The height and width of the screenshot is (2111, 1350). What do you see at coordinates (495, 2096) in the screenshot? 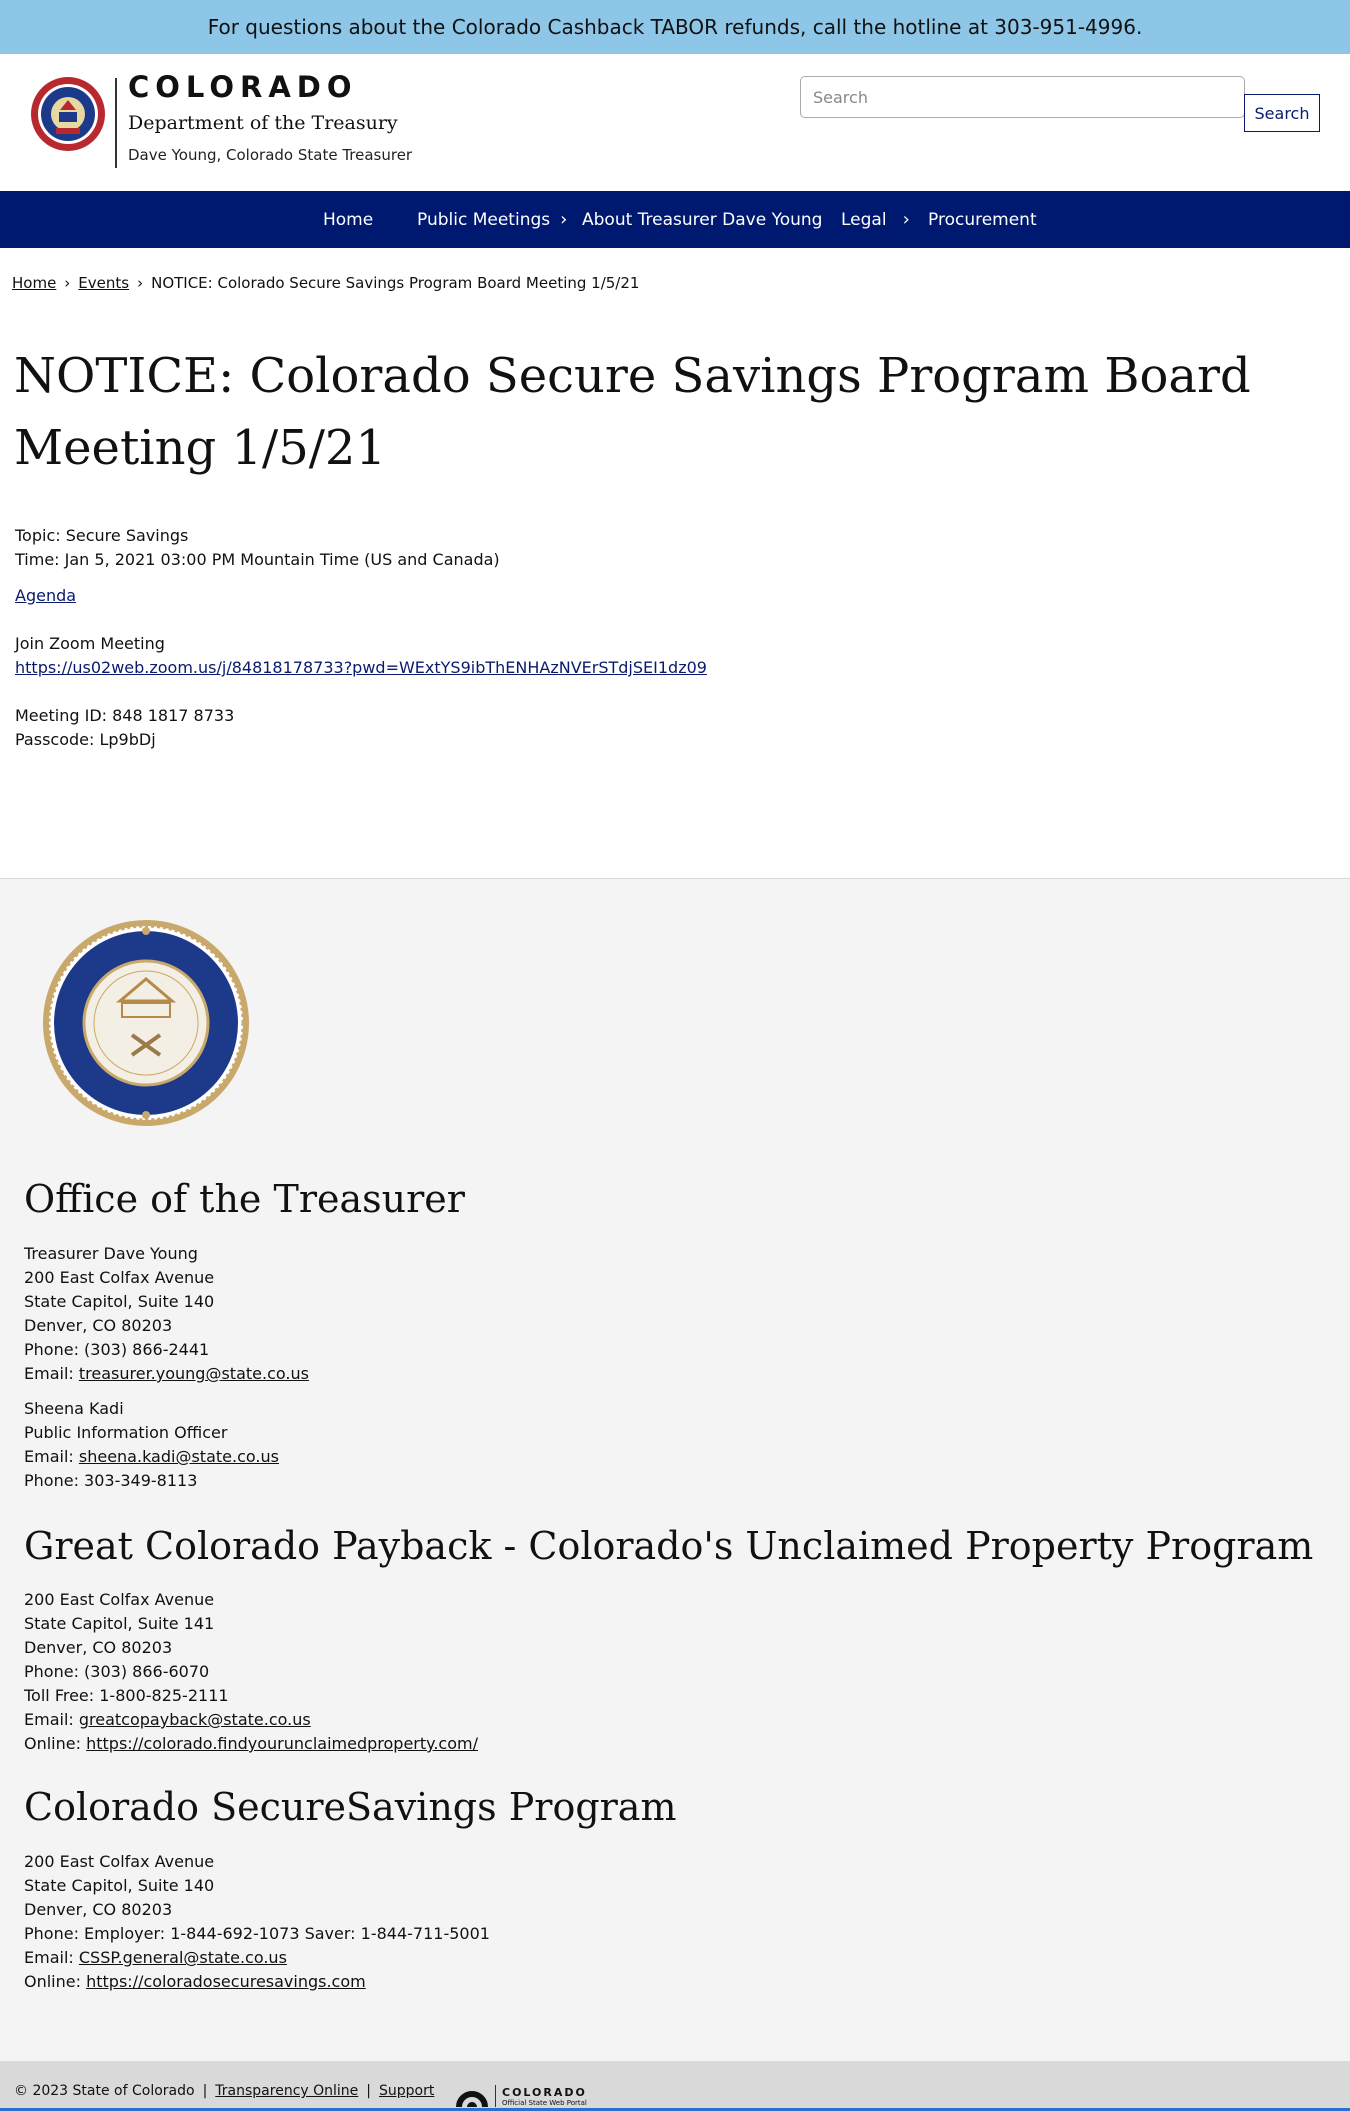
I see `portal-divider` at bounding box center [495, 2096].